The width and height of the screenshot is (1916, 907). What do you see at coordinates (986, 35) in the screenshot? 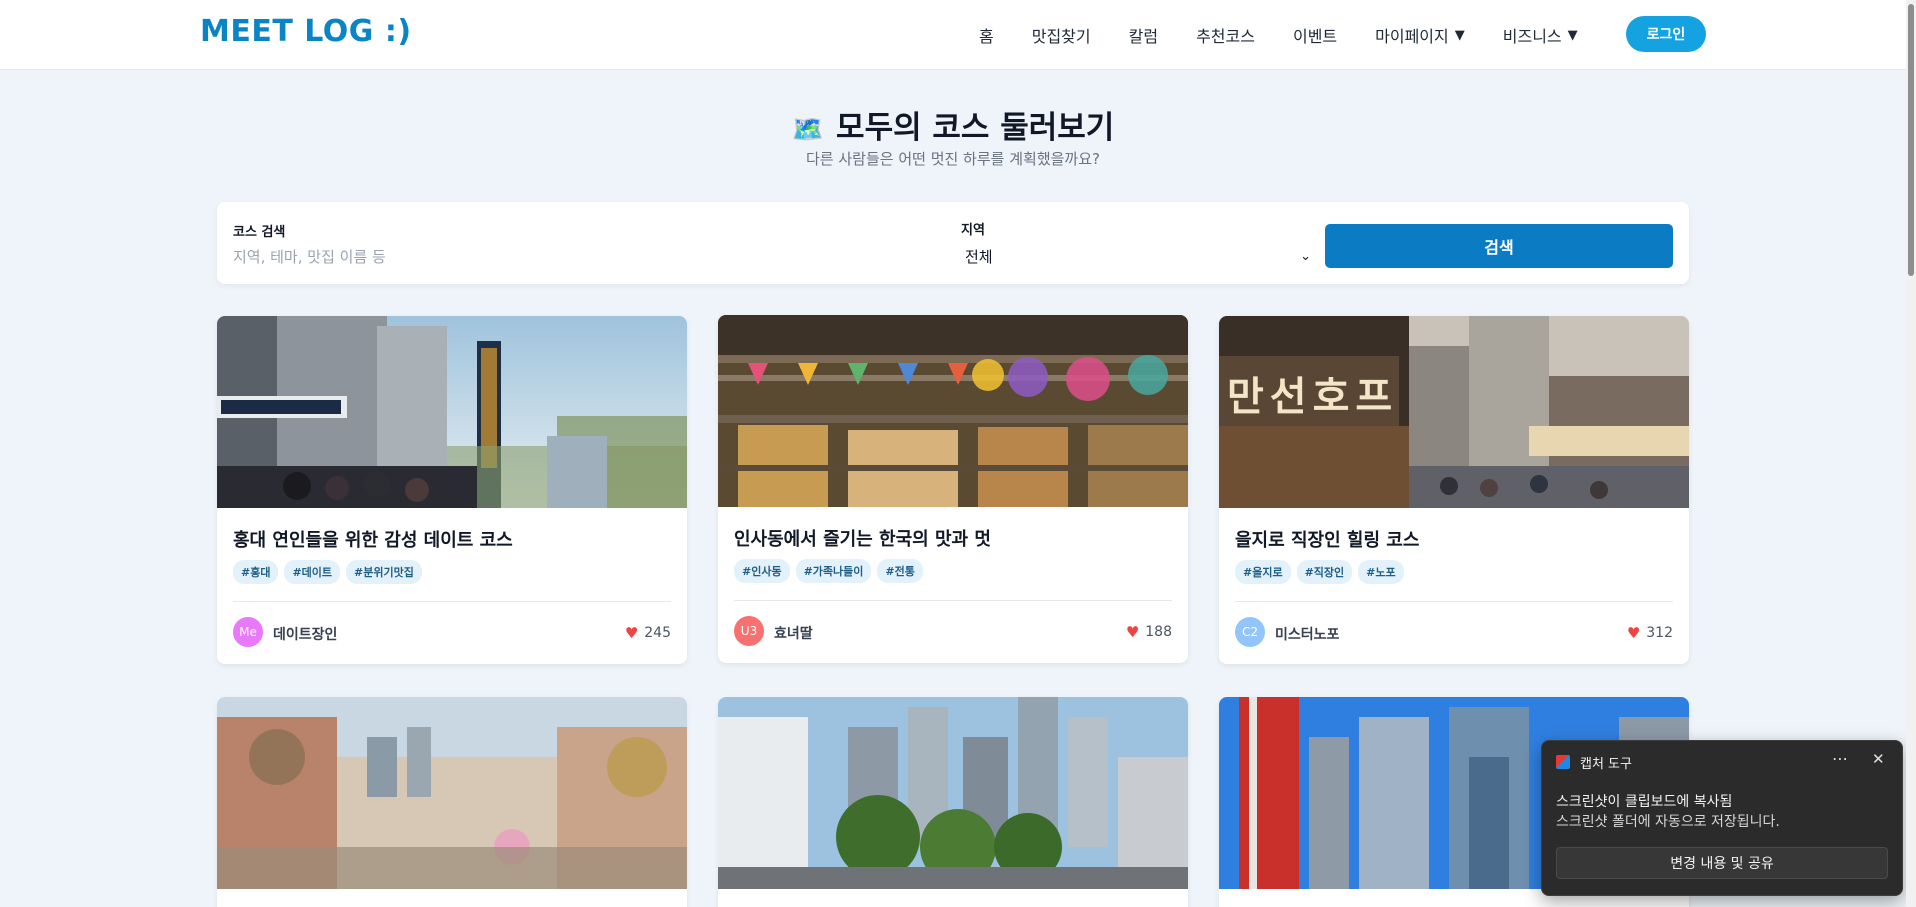
I see `nav-home: 홈` at bounding box center [986, 35].